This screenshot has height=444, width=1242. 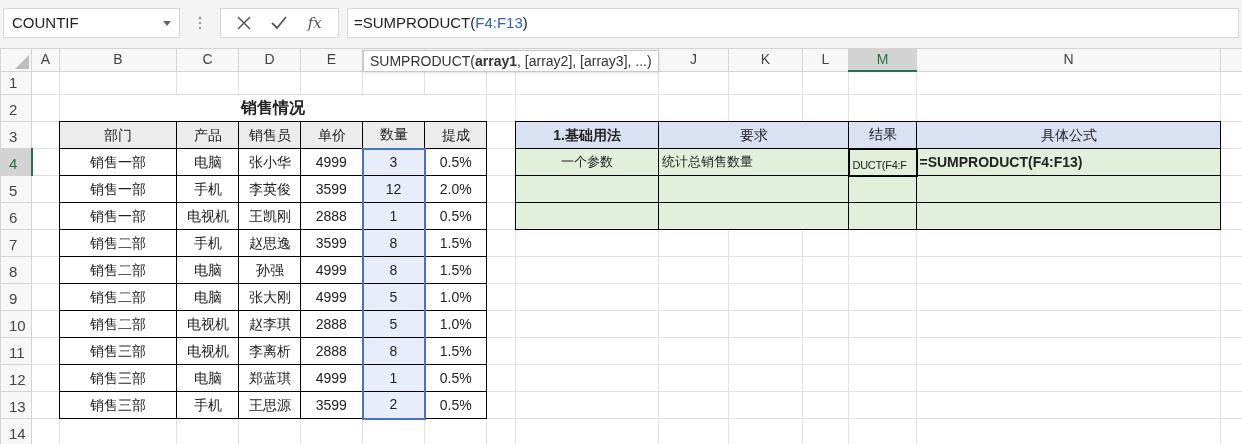 What do you see at coordinates (269, 135) in the screenshot?
I see `column-header: 销售员` at bounding box center [269, 135].